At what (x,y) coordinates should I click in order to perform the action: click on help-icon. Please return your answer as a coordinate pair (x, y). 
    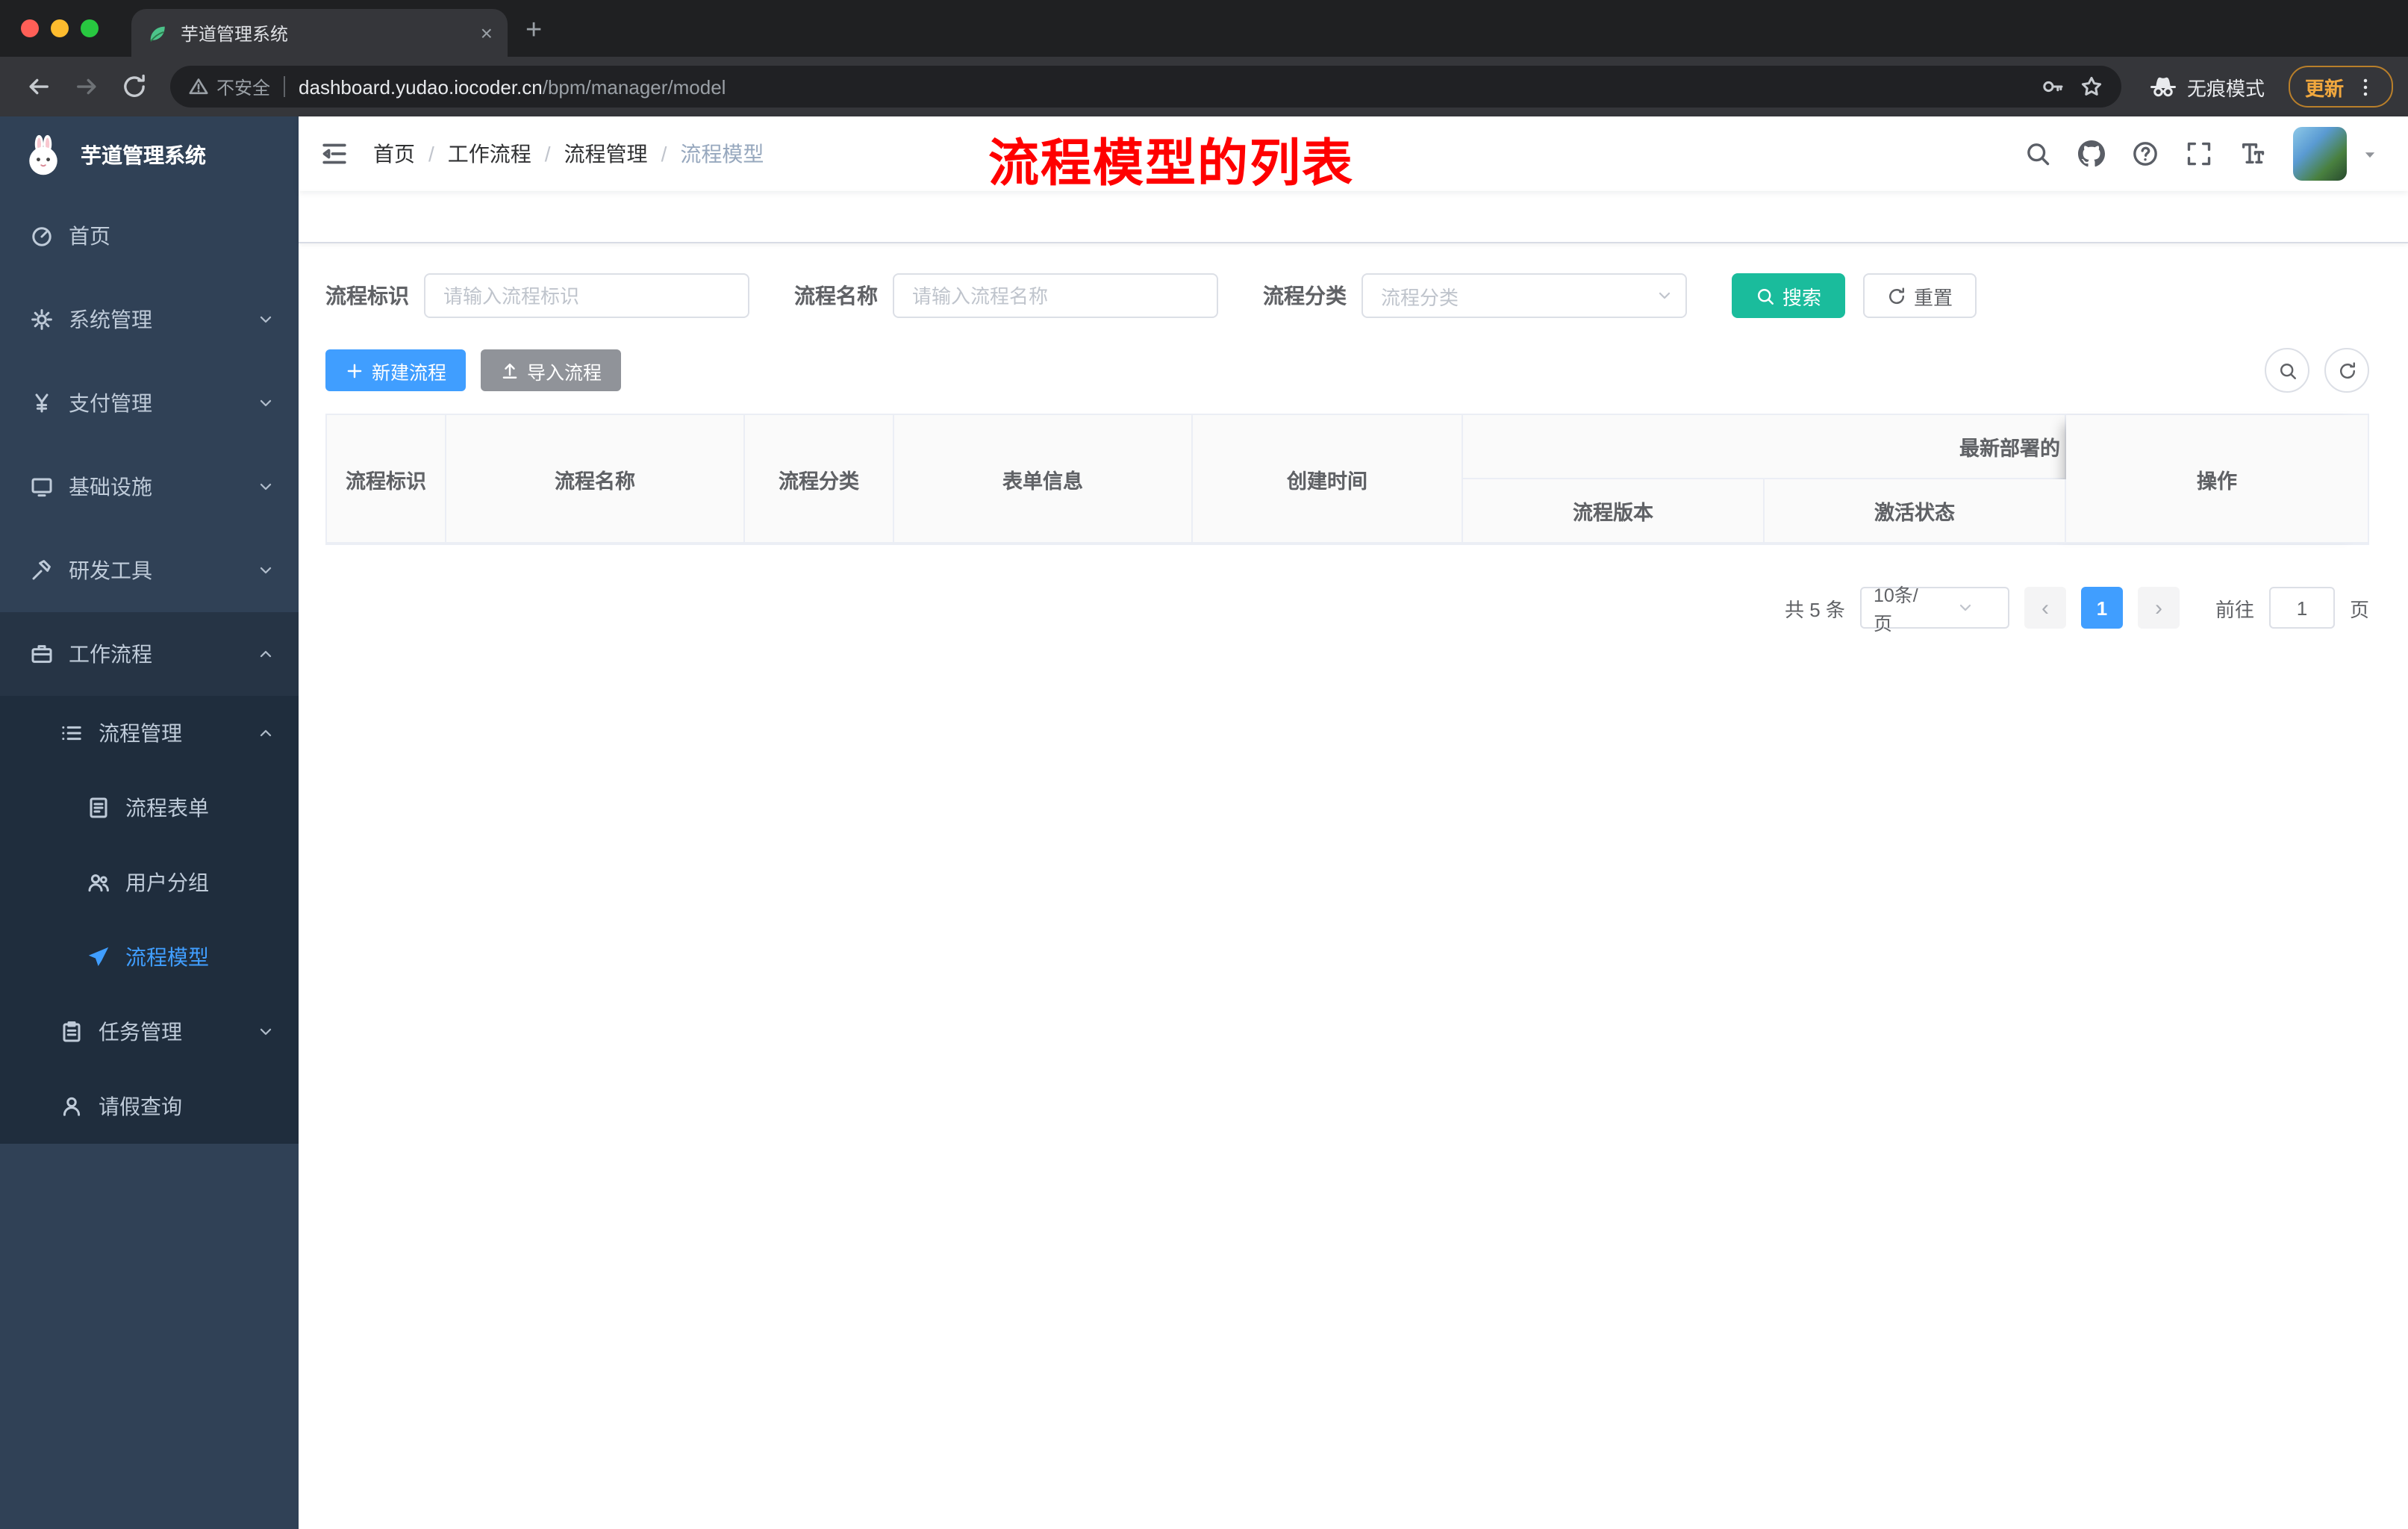
    Looking at the image, I should click on (2145, 153).